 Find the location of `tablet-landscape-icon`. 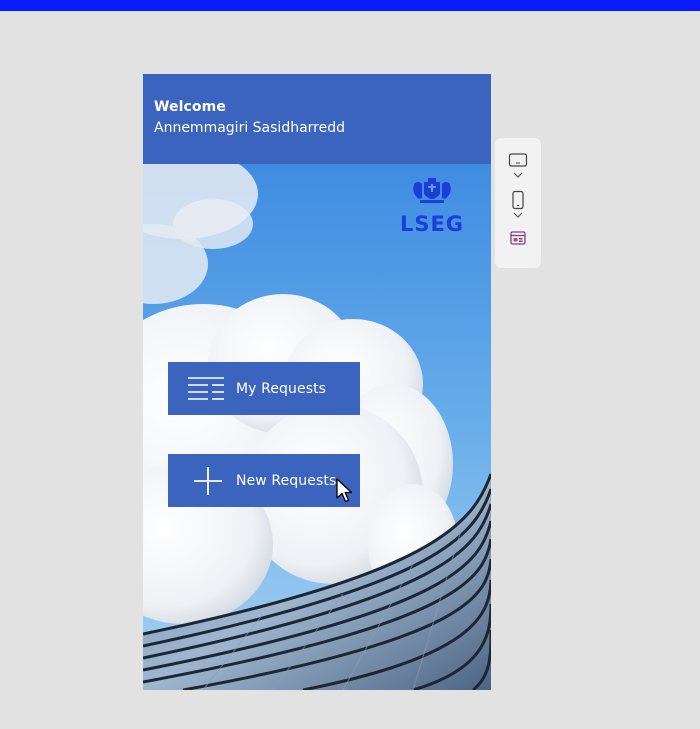

tablet-landscape-icon is located at coordinates (518, 160).